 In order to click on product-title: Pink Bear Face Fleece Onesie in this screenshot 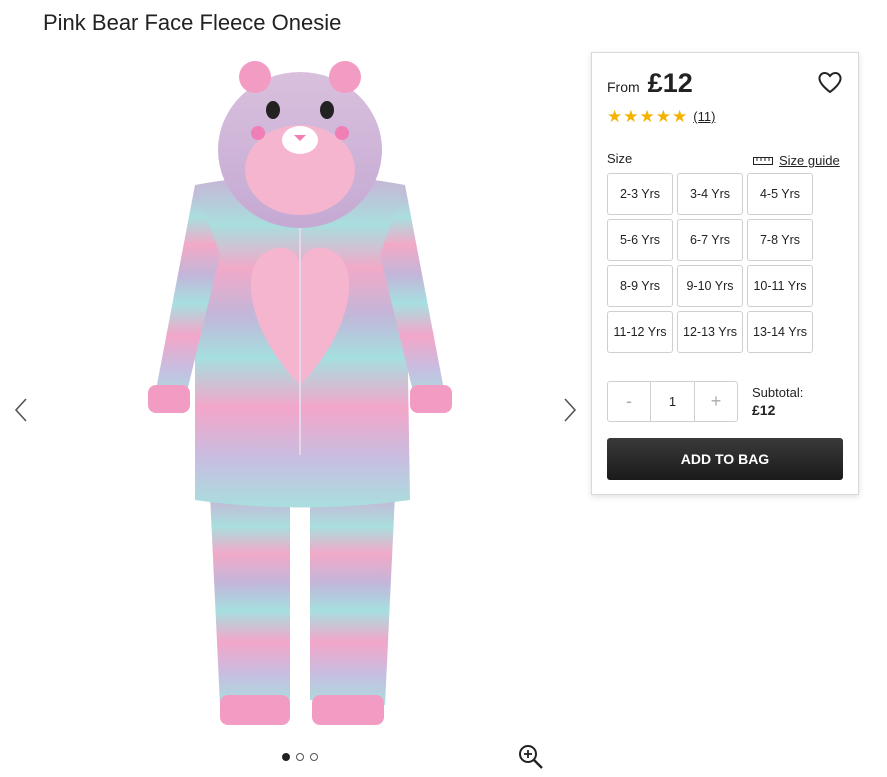, I will do `click(192, 22)`.